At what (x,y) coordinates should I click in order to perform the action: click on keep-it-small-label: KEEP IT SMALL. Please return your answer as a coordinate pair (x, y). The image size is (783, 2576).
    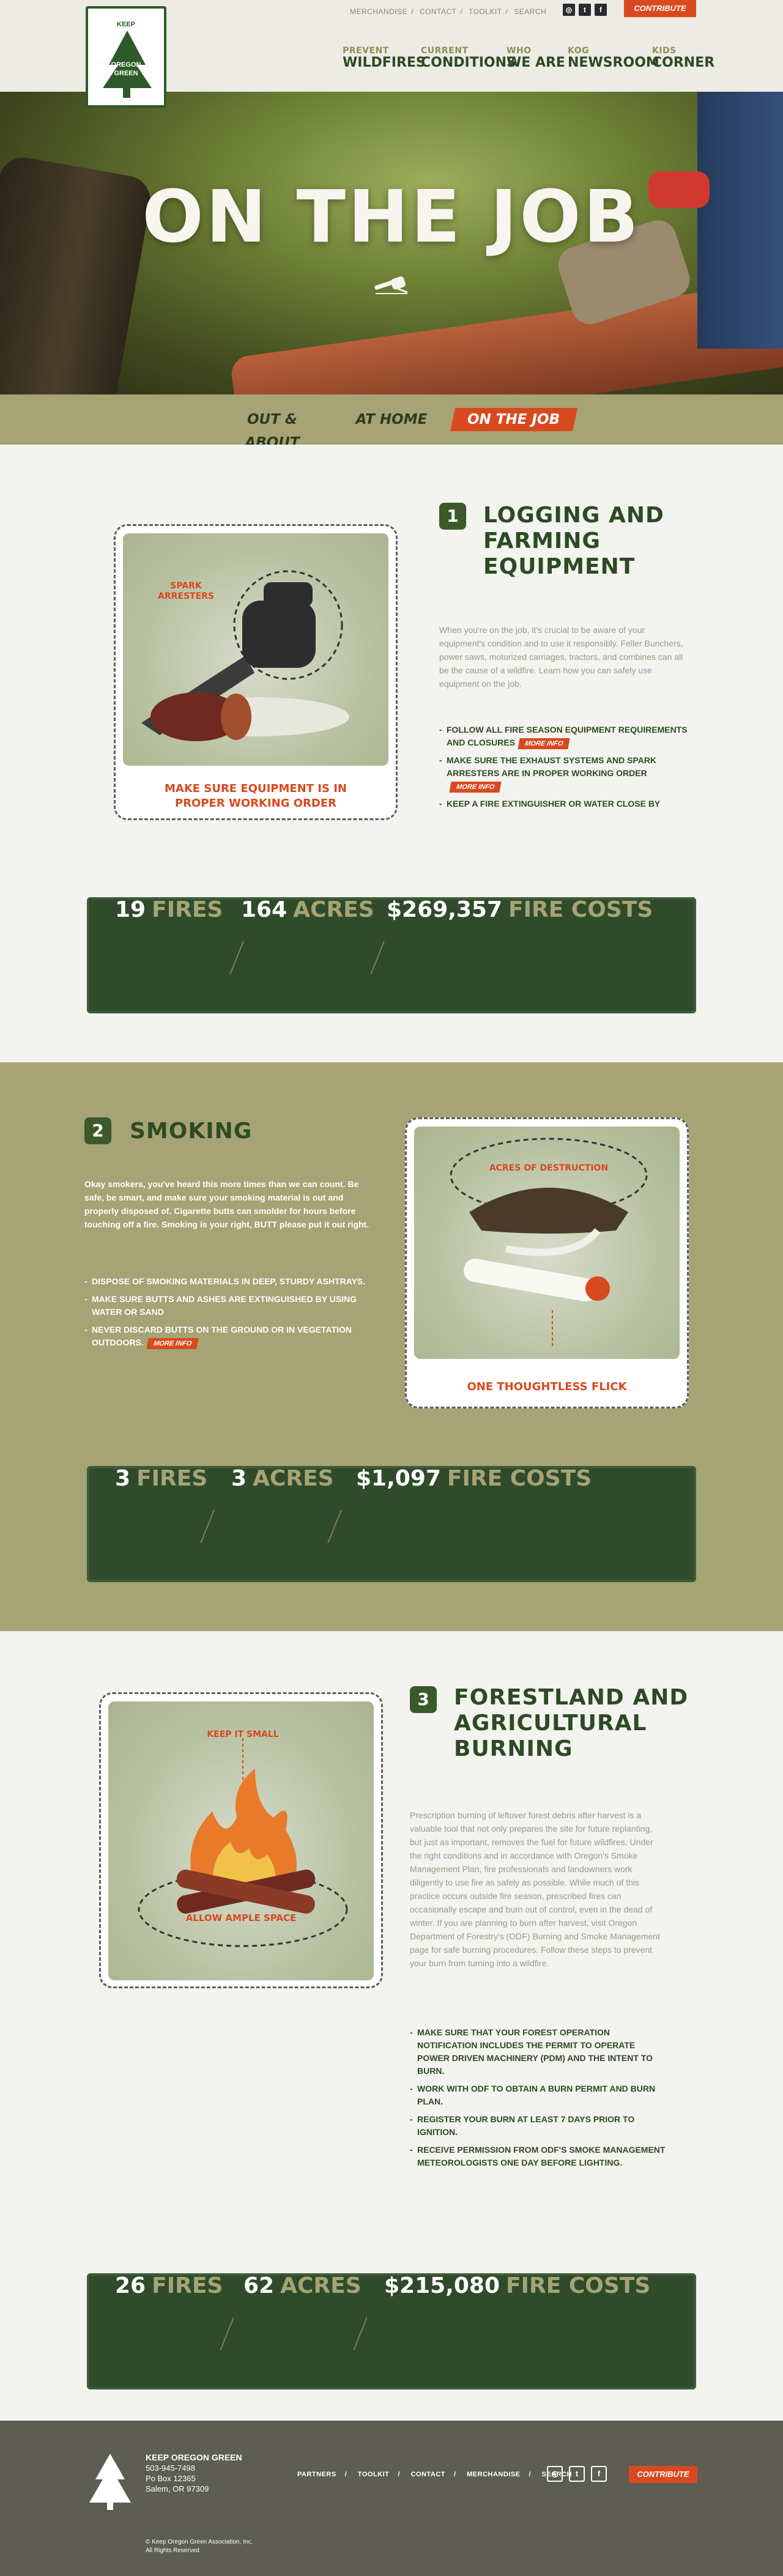
    Looking at the image, I should click on (243, 1734).